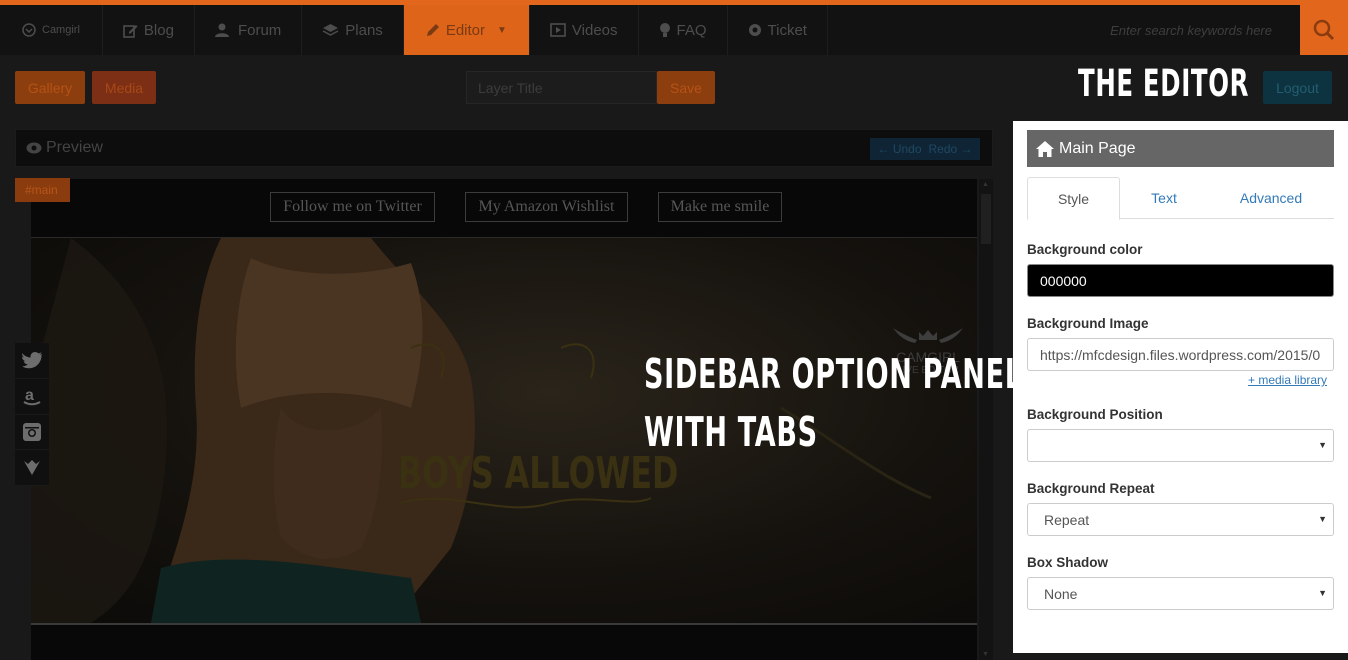  I want to click on scroll-up-icon: ▲, so click(985, 184).